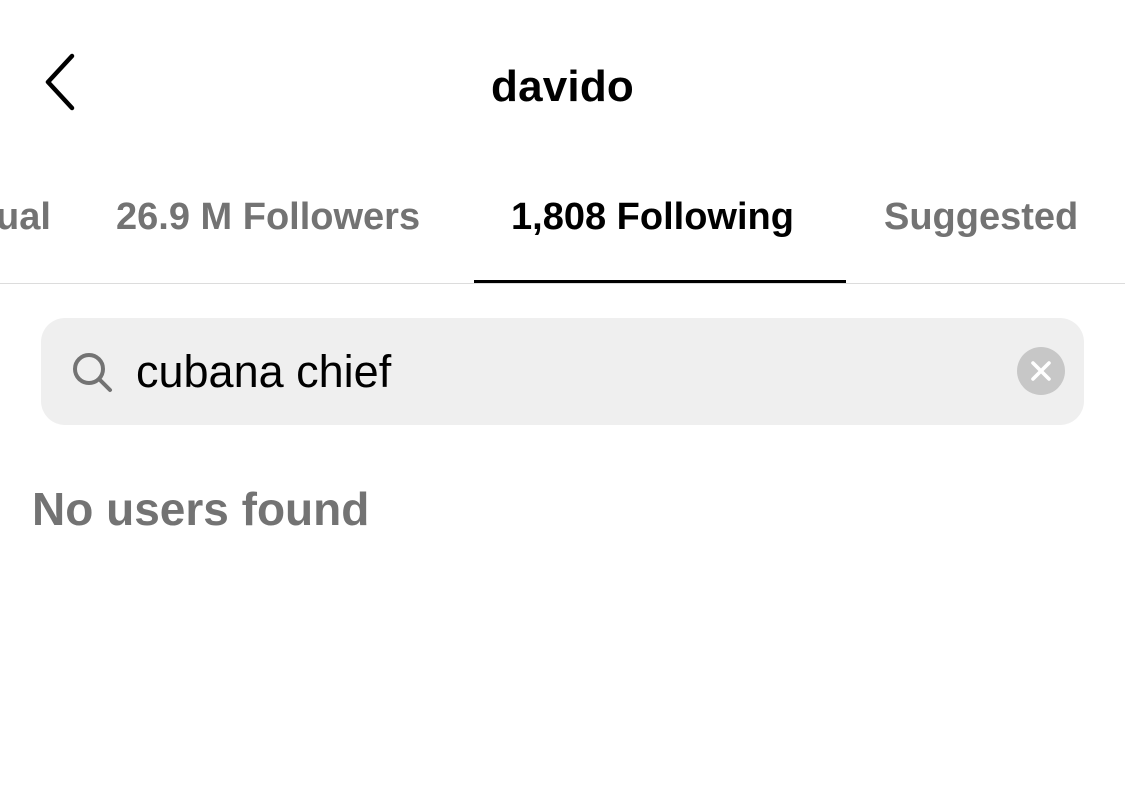  I want to click on tab-following: 1,808 Following, so click(652, 217).